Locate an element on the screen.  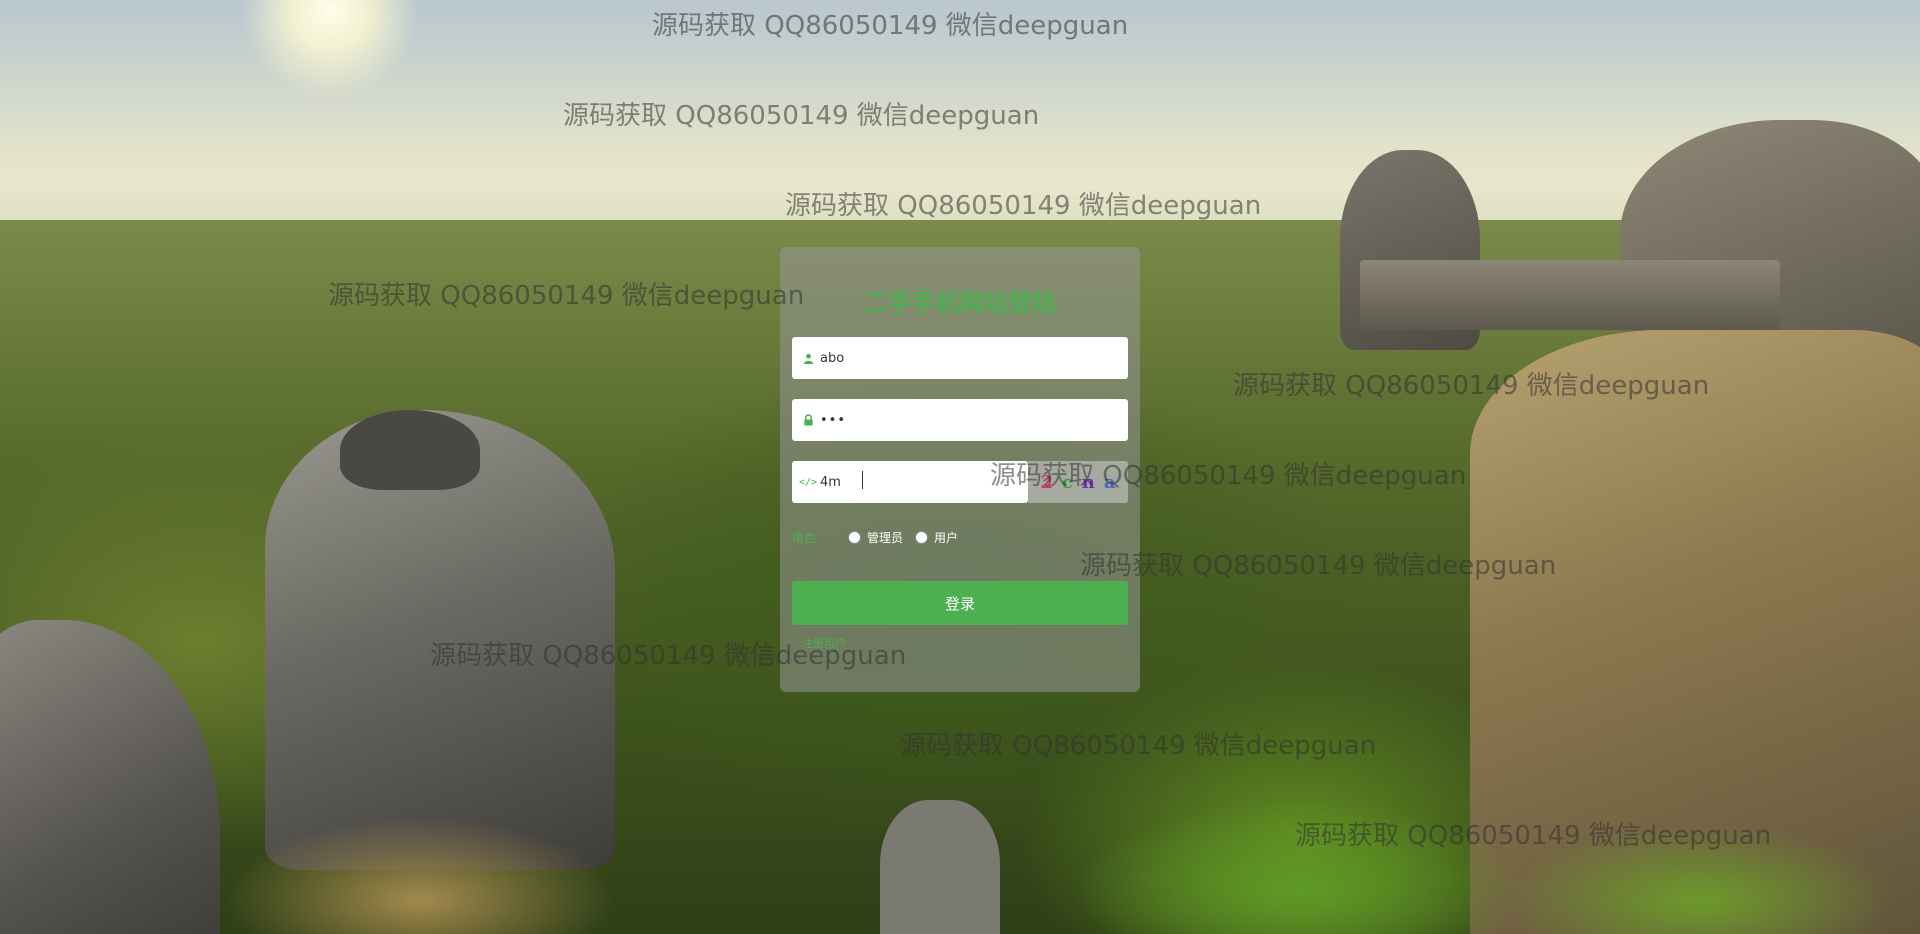
rock-pillar-cap is located at coordinates (410, 450).